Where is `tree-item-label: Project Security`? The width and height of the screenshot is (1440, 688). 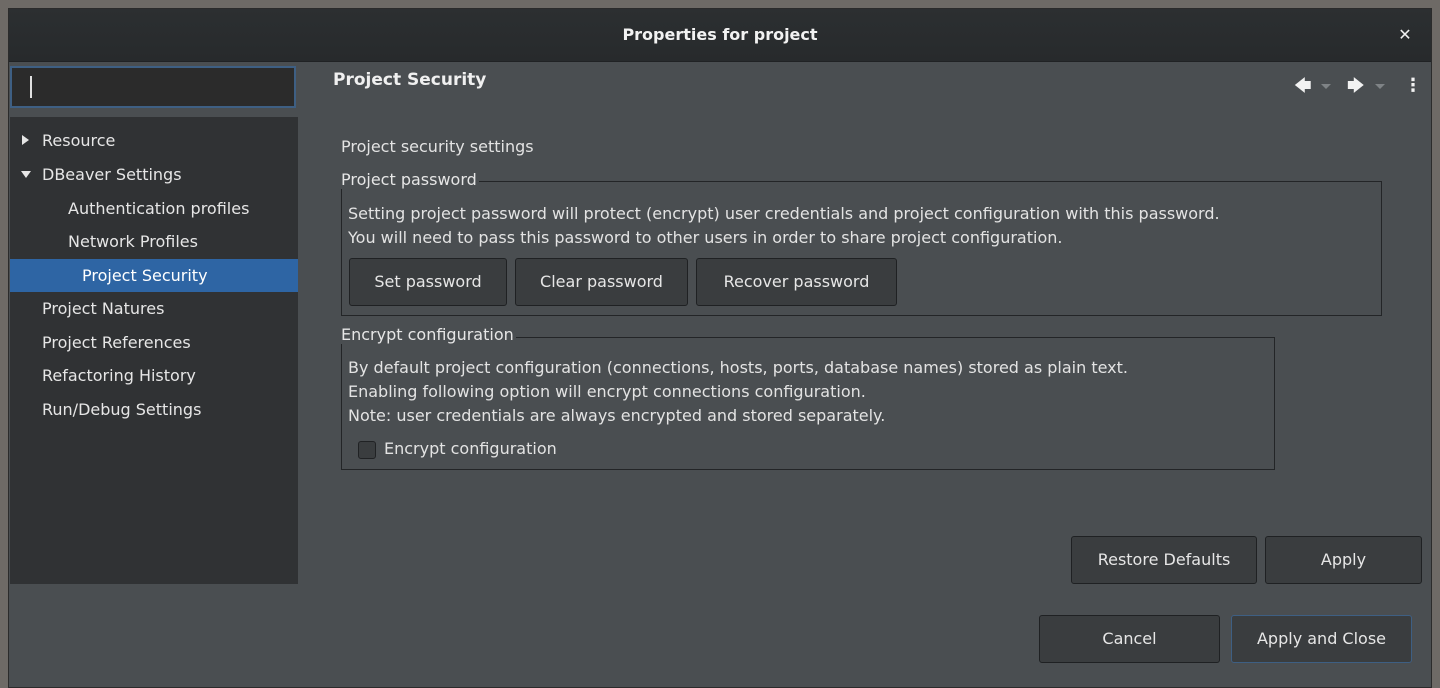 tree-item-label: Project Security is located at coordinates (145, 275).